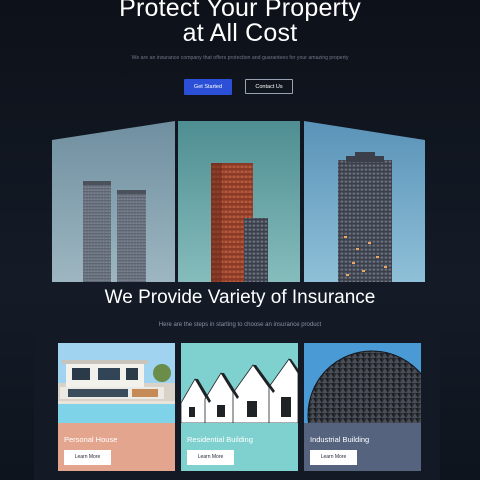 This screenshot has height=480, width=480. What do you see at coordinates (210, 457) in the screenshot?
I see `learn-more-button-residential-building: Learn More` at bounding box center [210, 457].